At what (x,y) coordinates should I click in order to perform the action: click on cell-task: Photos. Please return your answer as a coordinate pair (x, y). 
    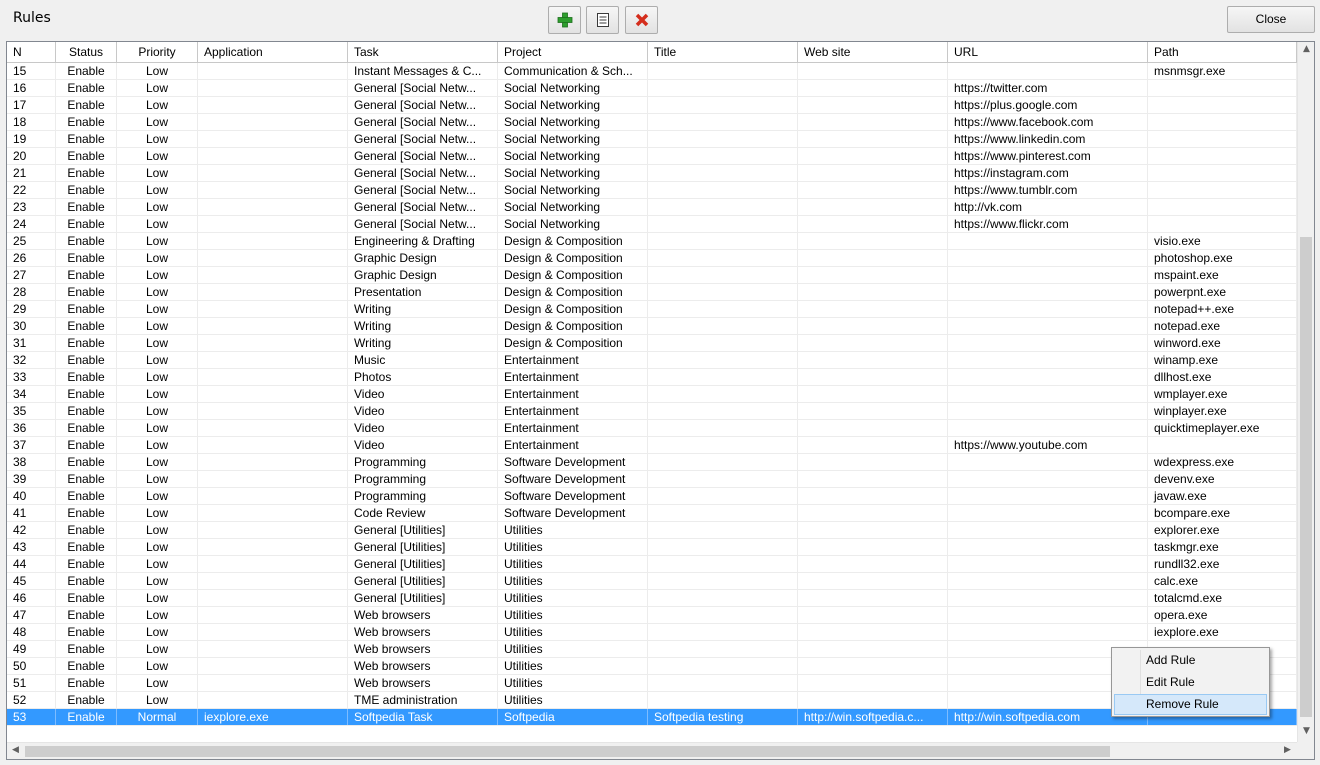
    Looking at the image, I should click on (423, 377).